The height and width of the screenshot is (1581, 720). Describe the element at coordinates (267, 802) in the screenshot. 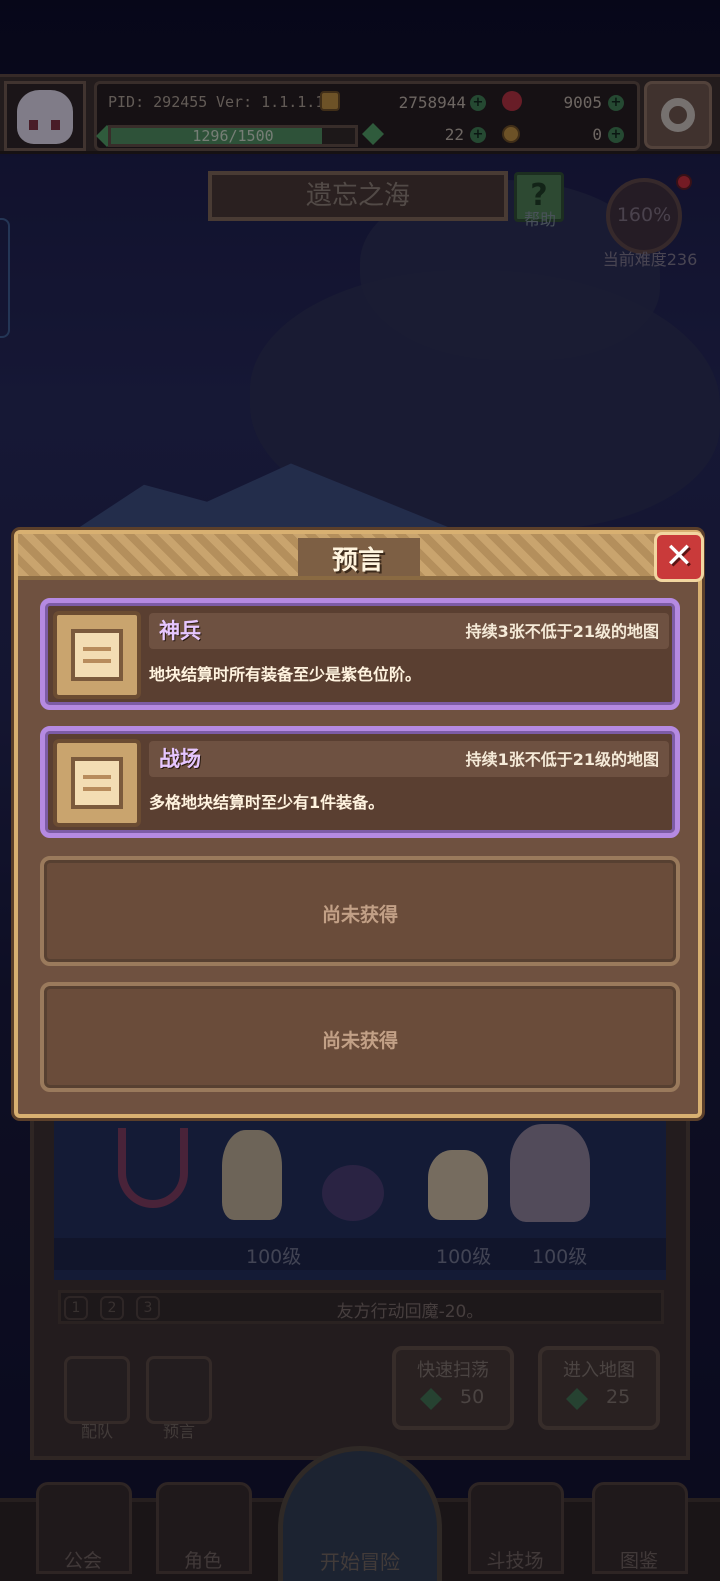

I see `card-description: 多格地块结算时至少有1件装备。` at that location.